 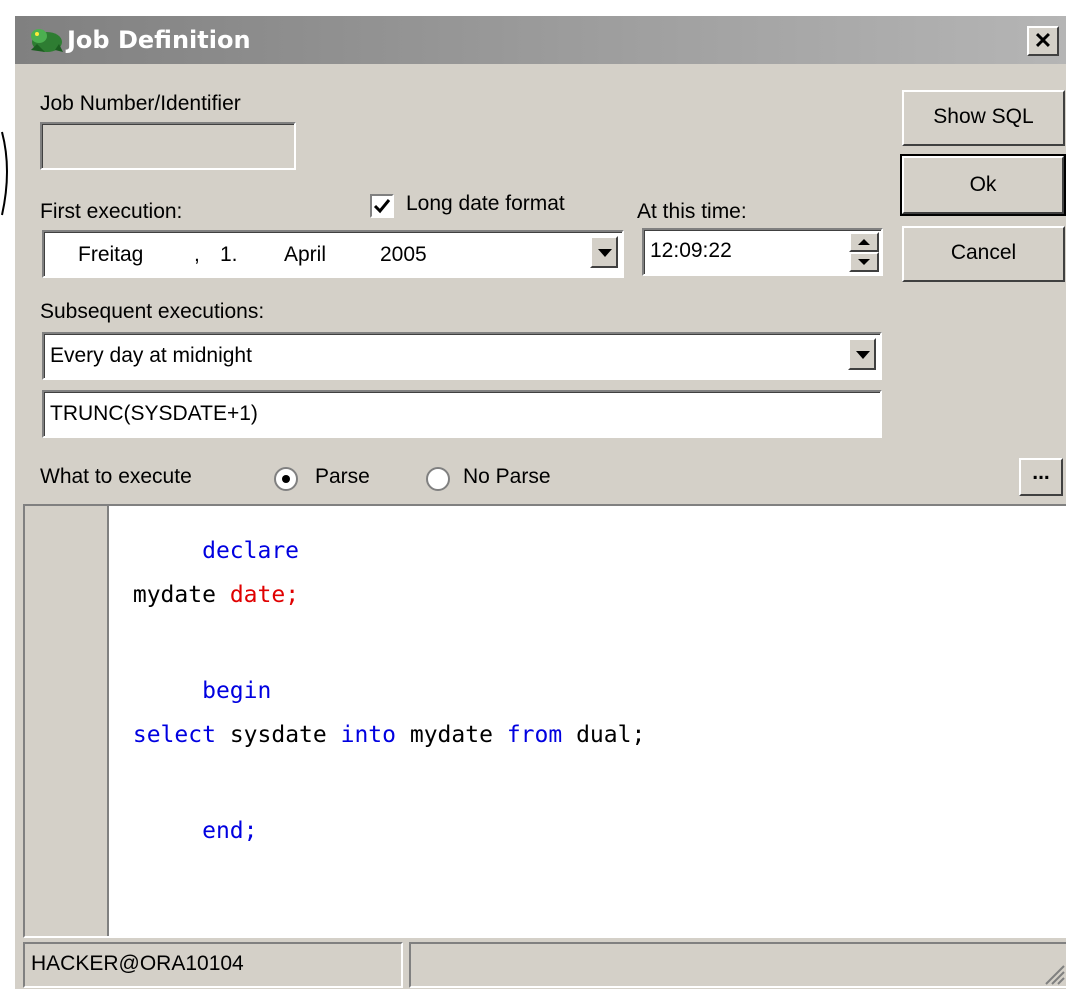 I want to click on cancel-button: Cancel, so click(x=983, y=254).